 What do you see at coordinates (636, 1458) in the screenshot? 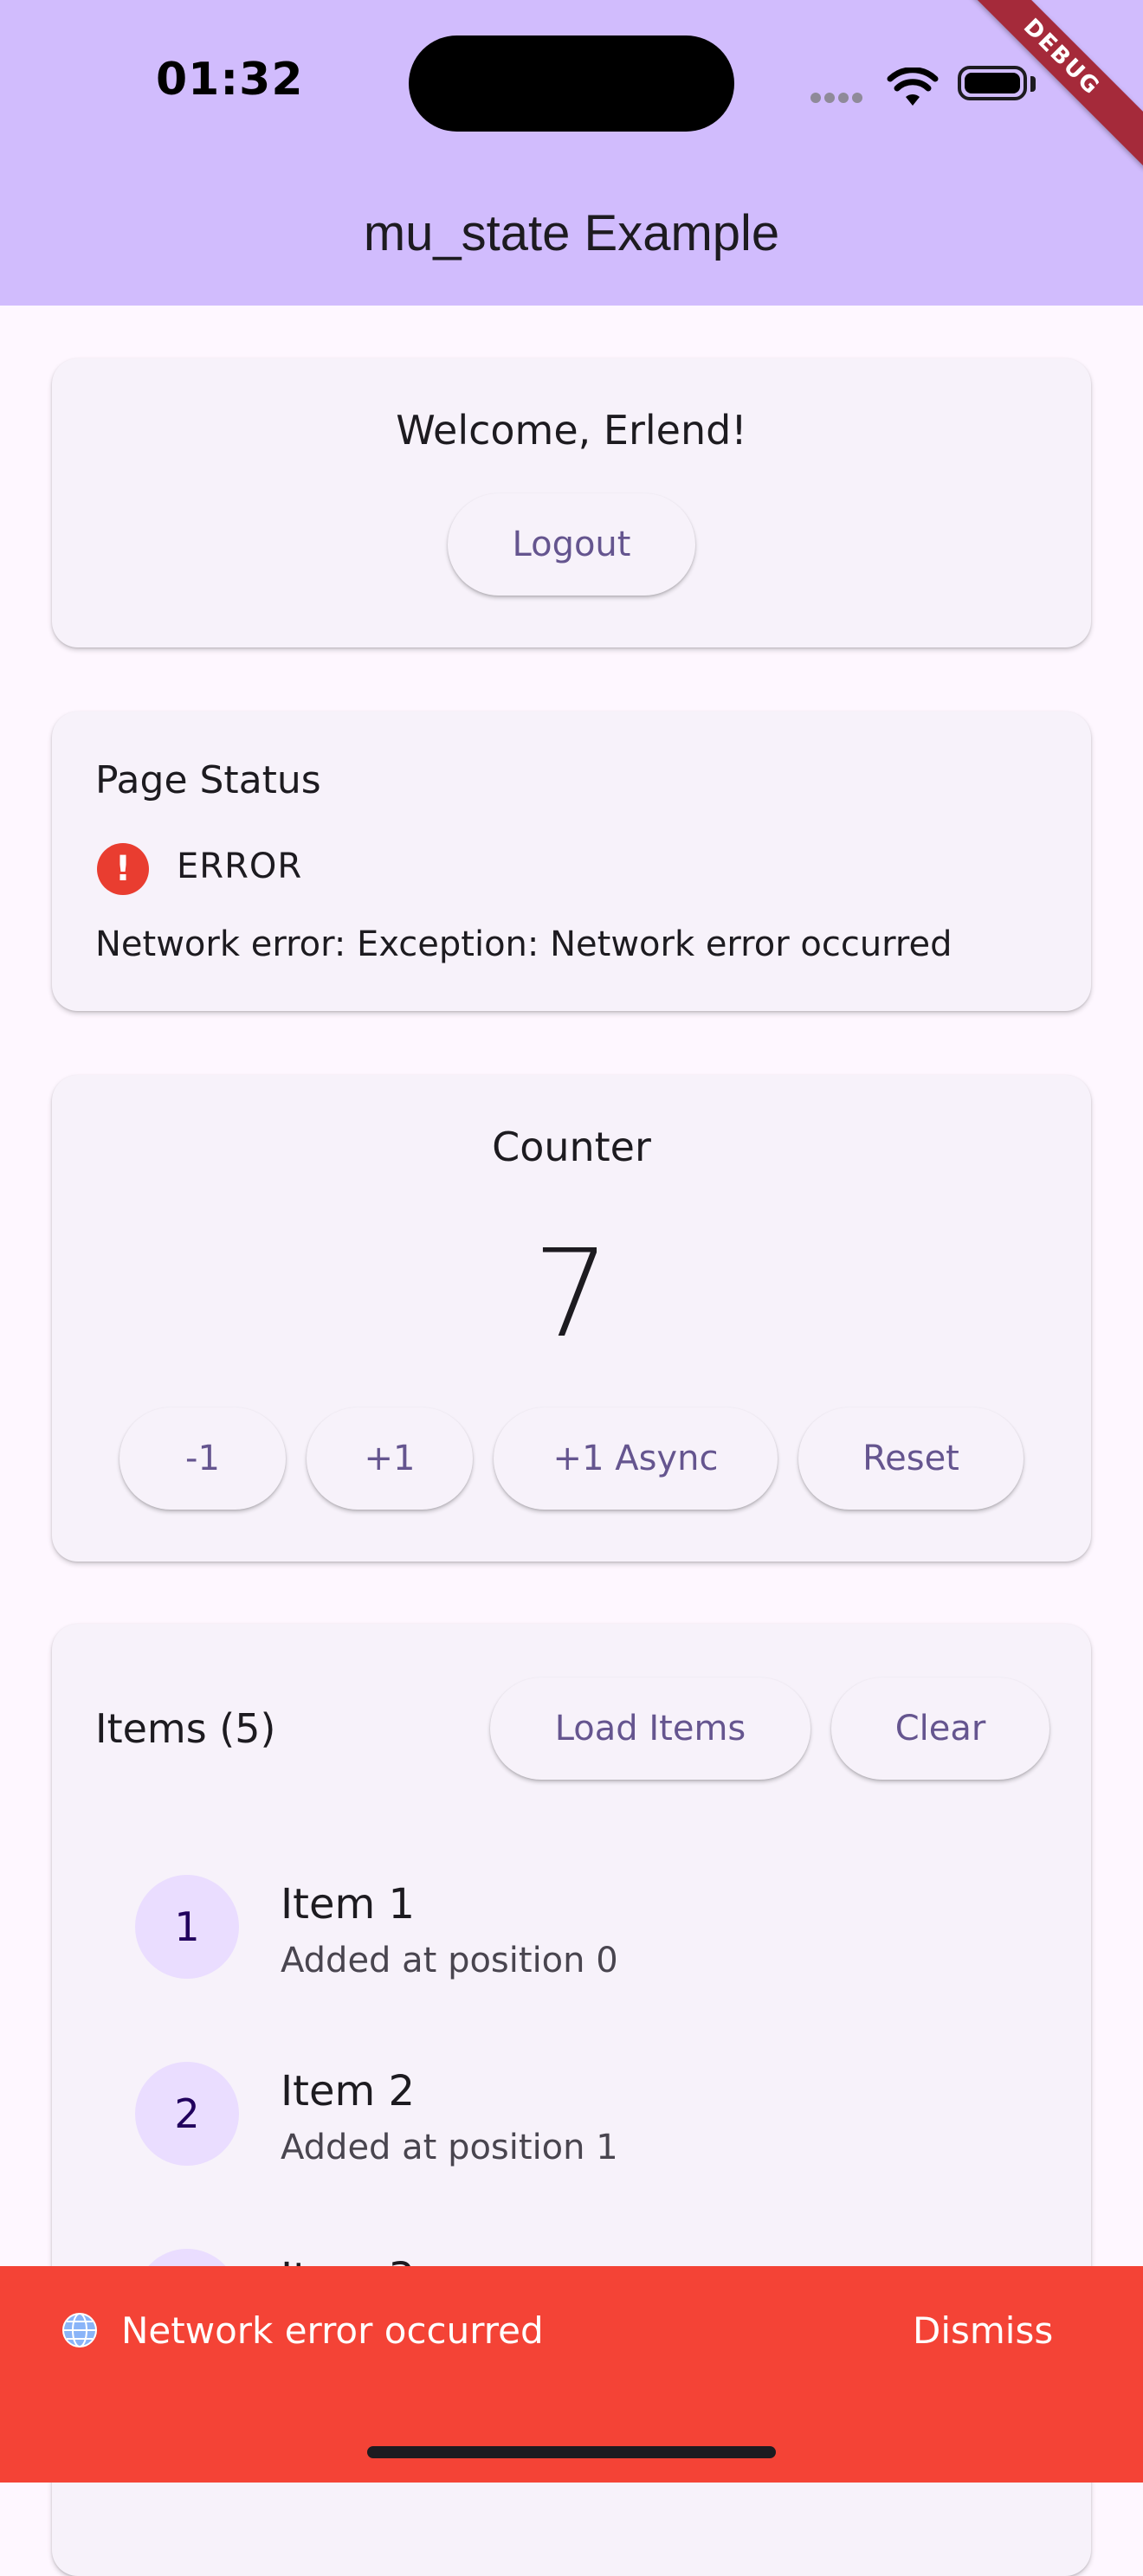
I see `increment-async-button: +1 Async` at bounding box center [636, 1458].